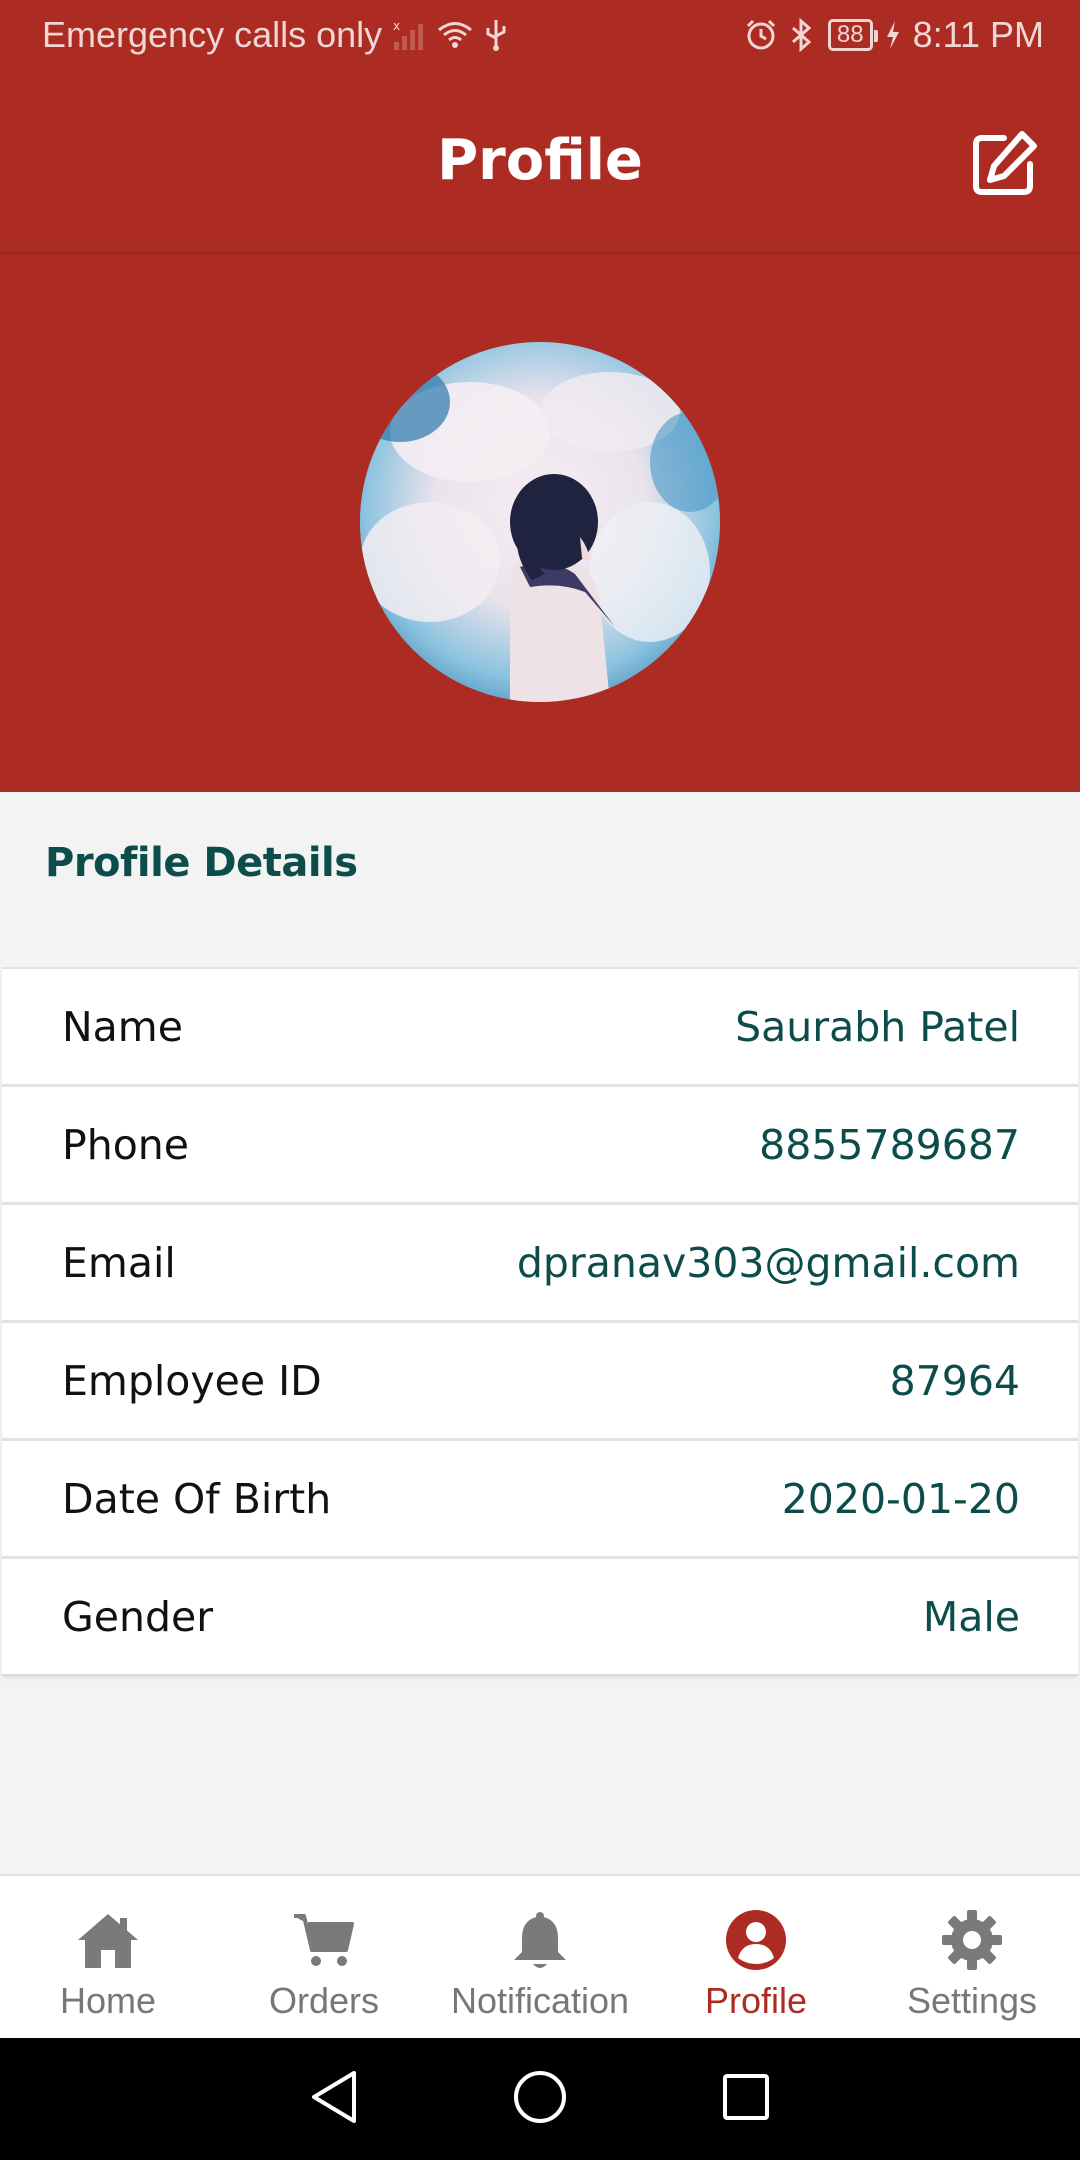 This screenshot has width=1080, height=2160. What do you see at coordinates (972, 1940) in the screenshot?
I see `gear-icon` at bounding box center [972, 1940].